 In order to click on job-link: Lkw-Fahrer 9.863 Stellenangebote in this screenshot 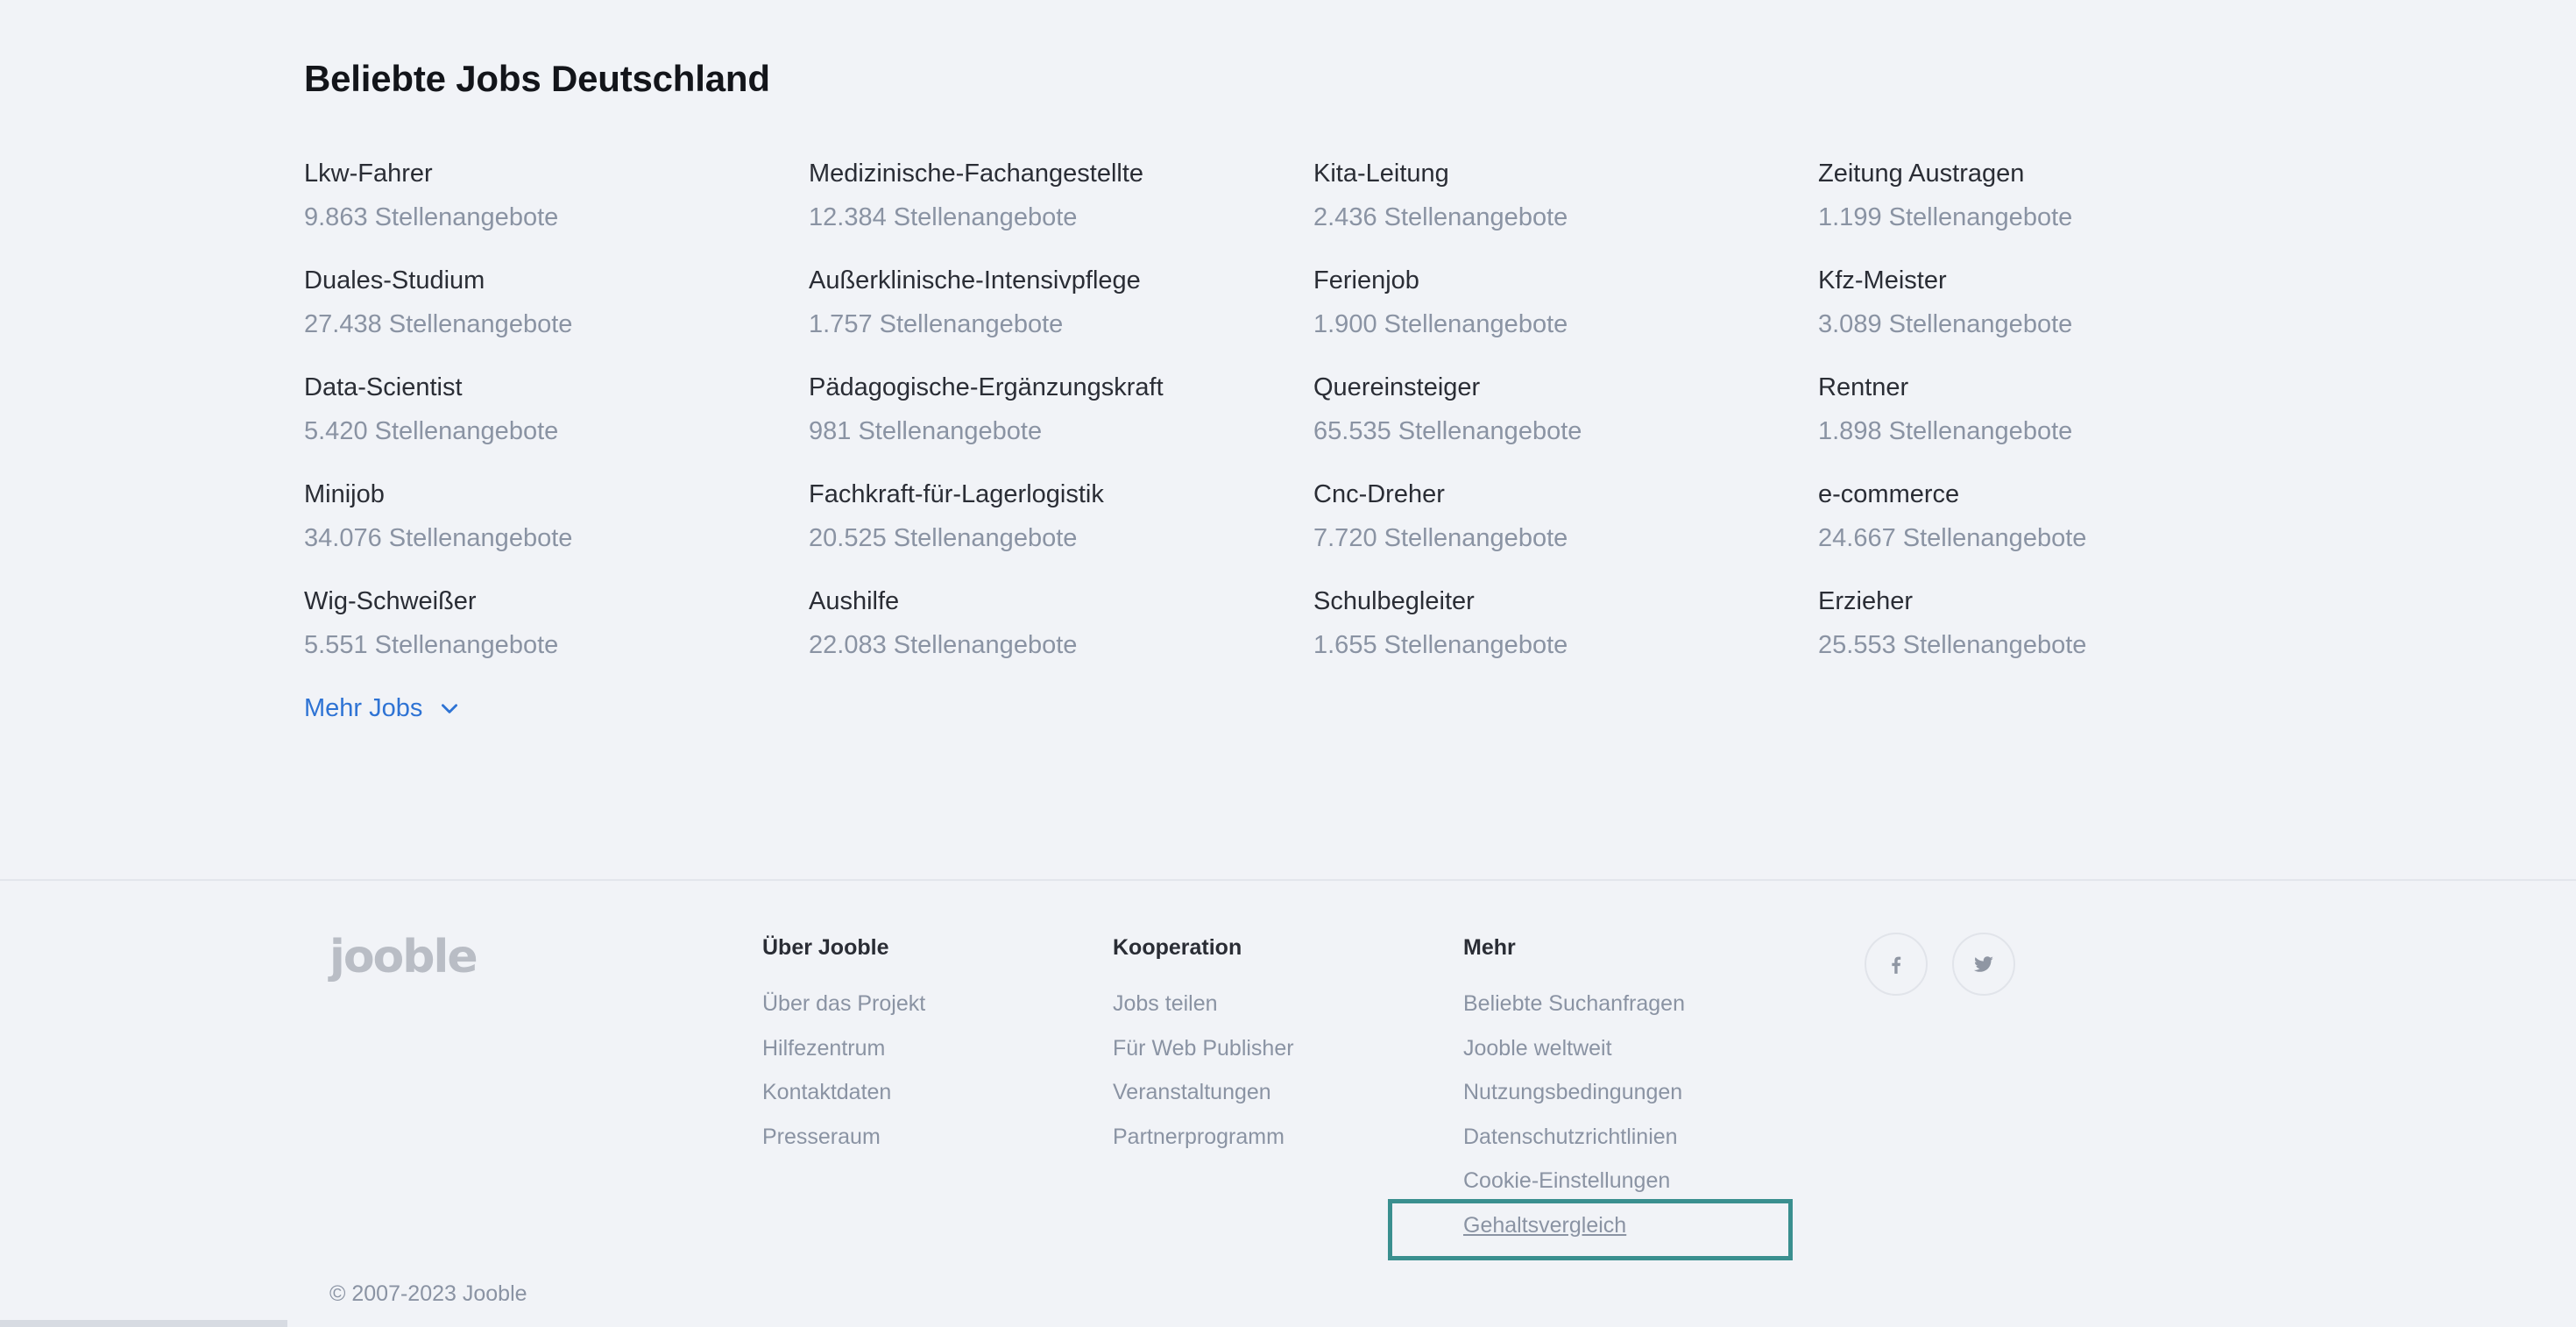, I will do `click(556, 209)`.